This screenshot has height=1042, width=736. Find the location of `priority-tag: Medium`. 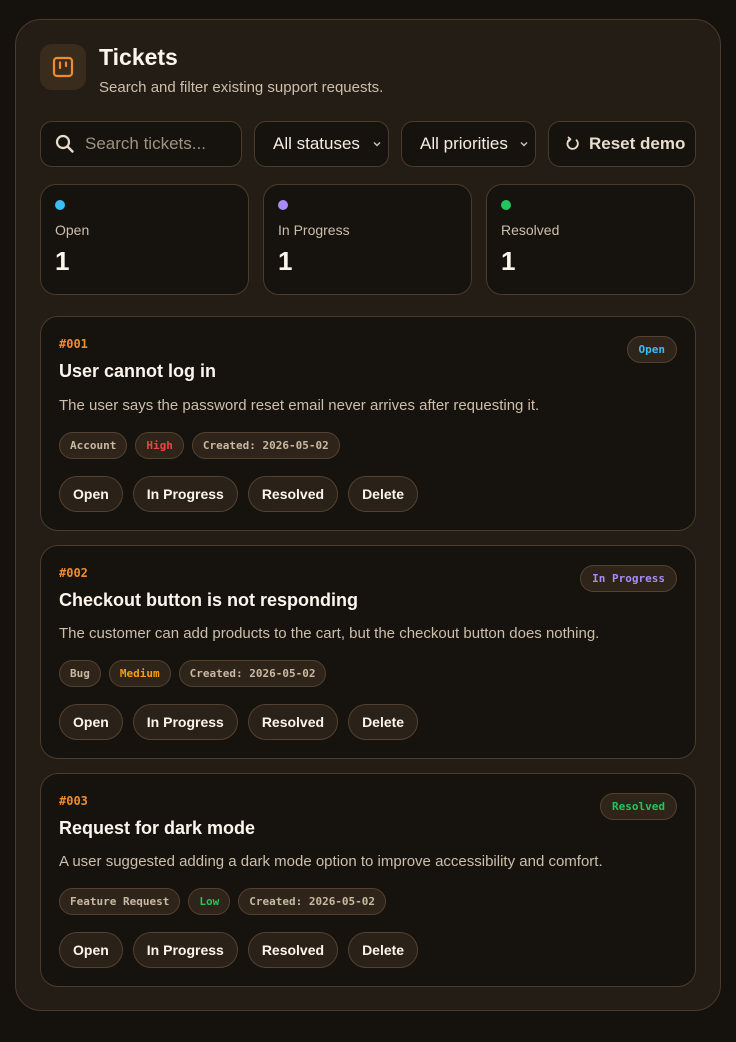

priority-tag: Medium is located at coordinates (139, 673).